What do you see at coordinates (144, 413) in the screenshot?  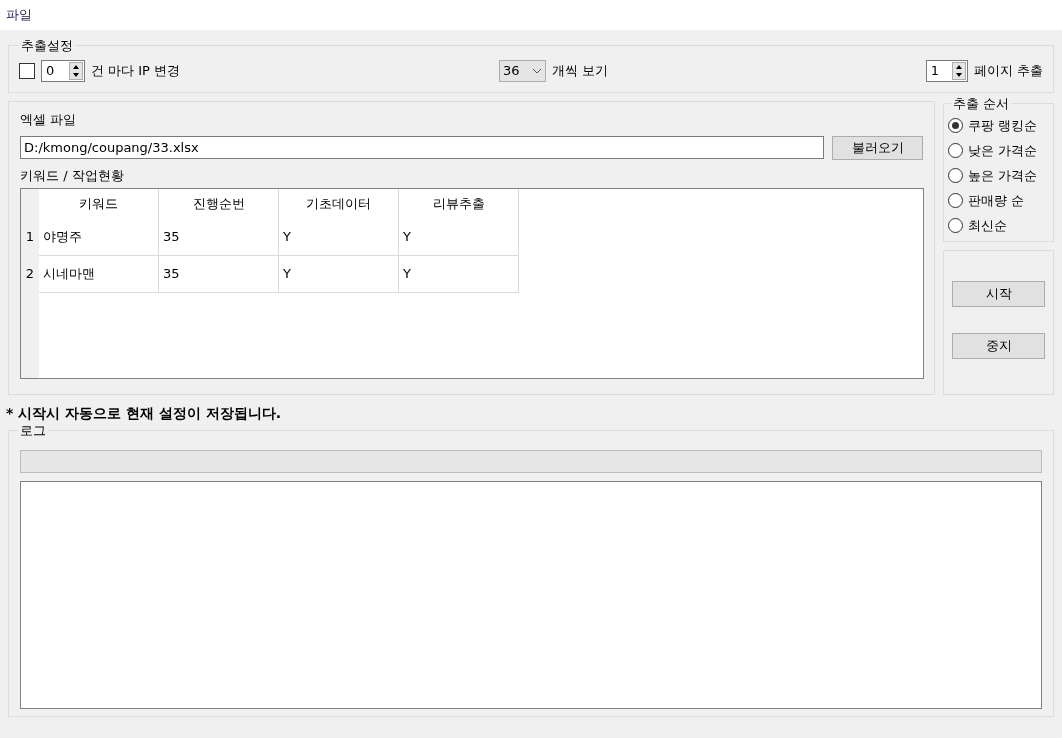 I see `note-text: * 시작시 자동으로 현재 설정이 저장됩니다.` at bounding box center [144, 413].